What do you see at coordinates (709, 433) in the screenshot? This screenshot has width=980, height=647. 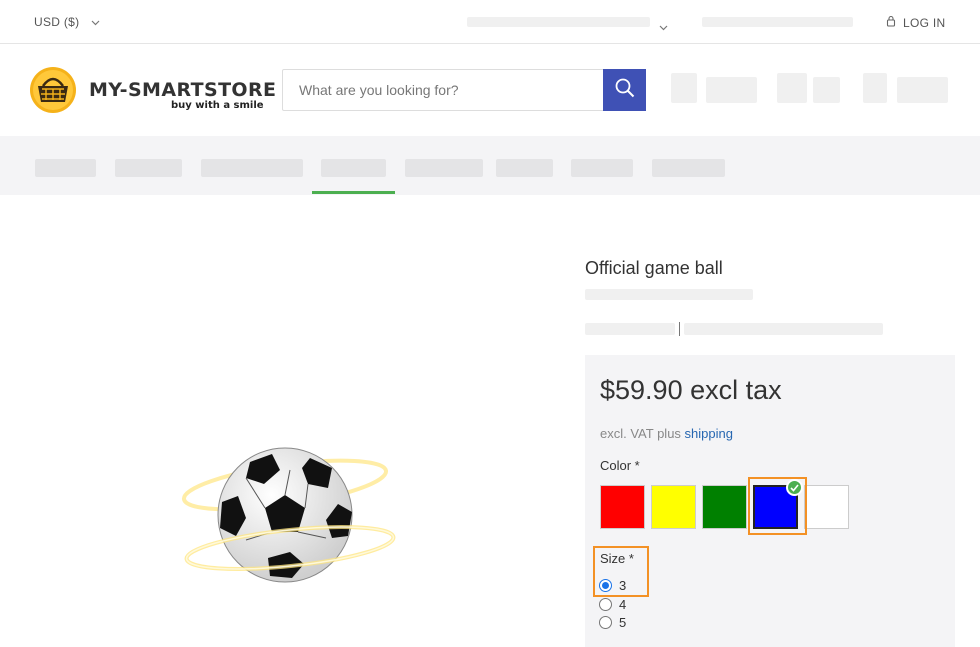 I see `shipping-link: shipping` at bounding box center [709, 433].